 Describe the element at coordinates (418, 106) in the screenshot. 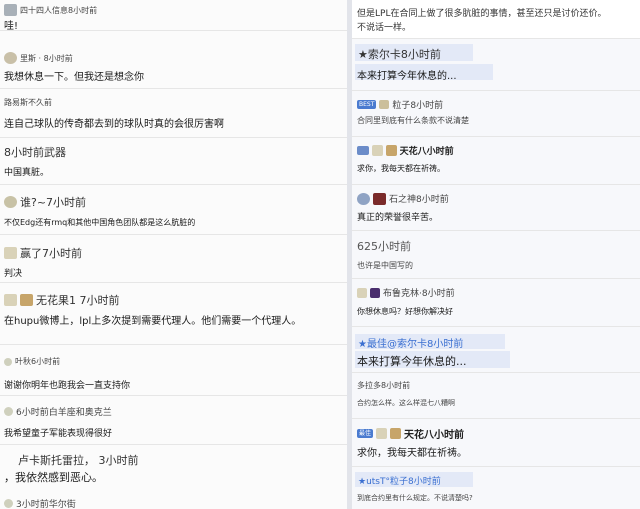

I see `comment-meta: 粒子8小时前` at that location.